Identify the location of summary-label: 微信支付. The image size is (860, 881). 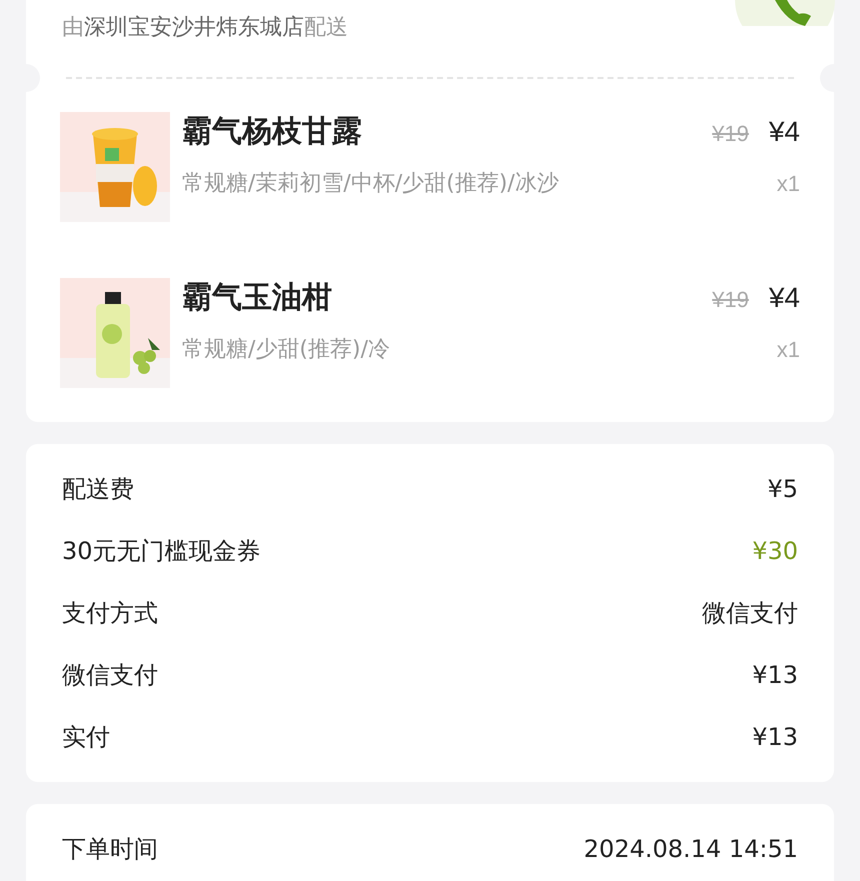
(110, 675).